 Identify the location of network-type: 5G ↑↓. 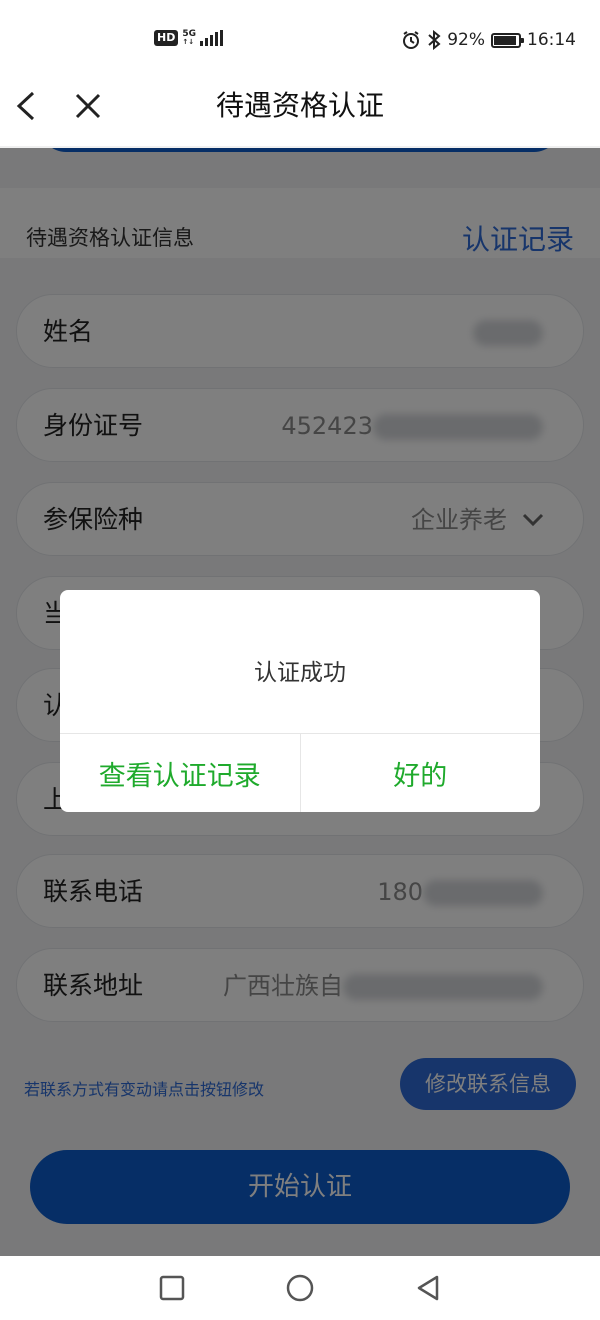
(189, 37).